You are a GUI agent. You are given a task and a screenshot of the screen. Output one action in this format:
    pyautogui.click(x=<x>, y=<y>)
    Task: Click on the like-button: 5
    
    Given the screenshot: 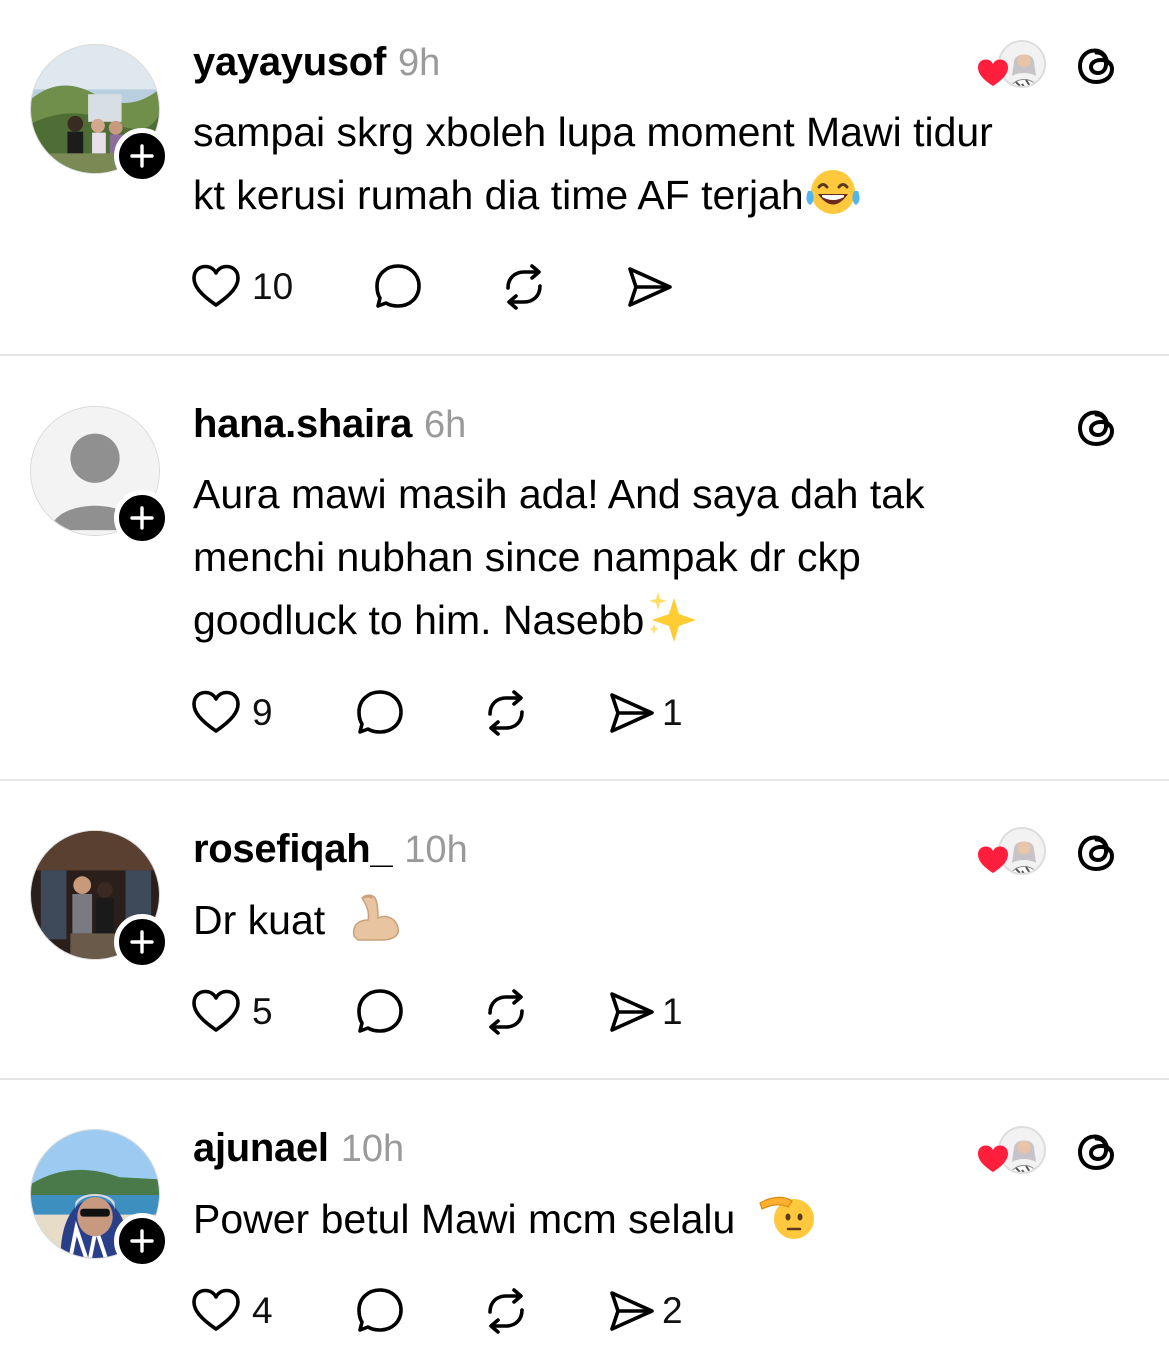 What is the action you would take?
    pyautogui.click(x=231, y=1012)
    